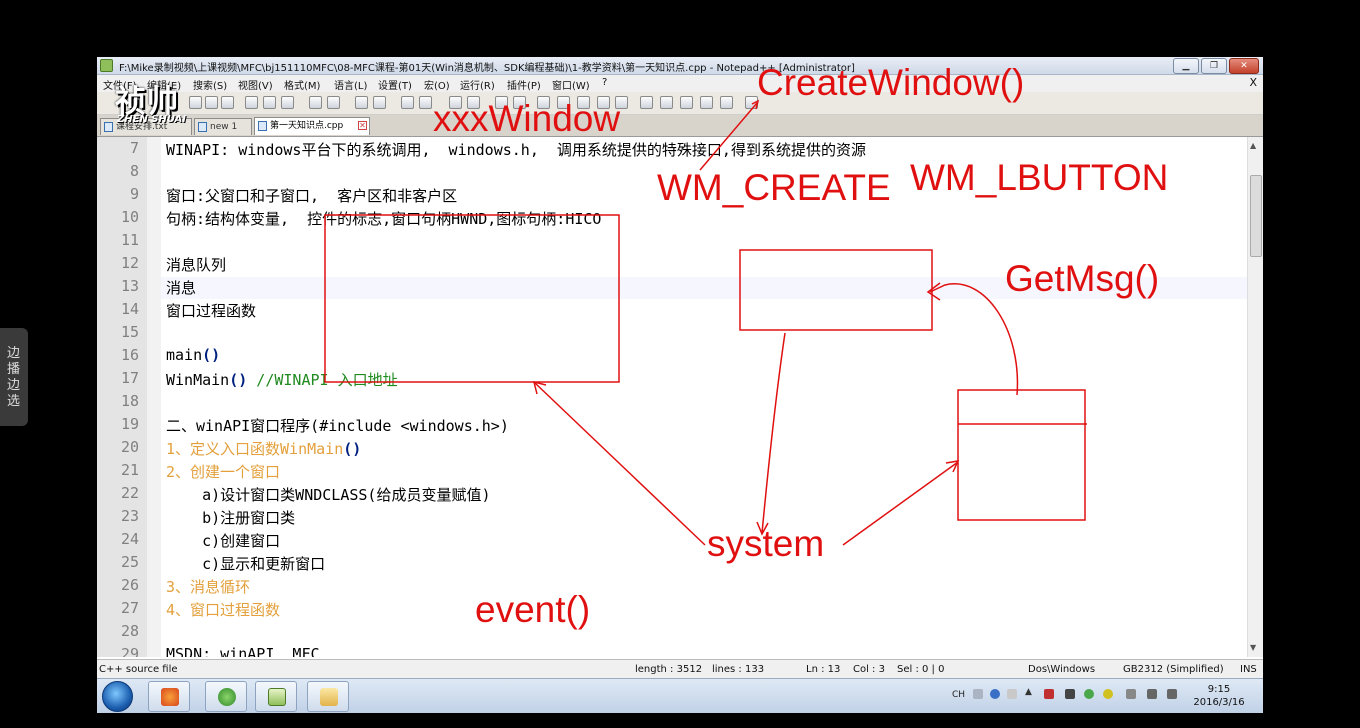 This screenshot has width=1360, height=728. I want to click on arrow-to-system, so click(773, 433).